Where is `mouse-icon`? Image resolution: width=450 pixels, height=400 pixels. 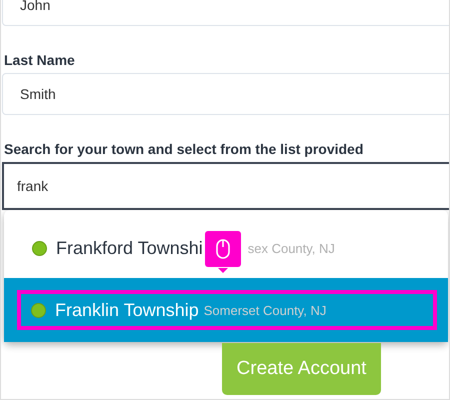
mouse-icon is located at coordinates (223, 249).